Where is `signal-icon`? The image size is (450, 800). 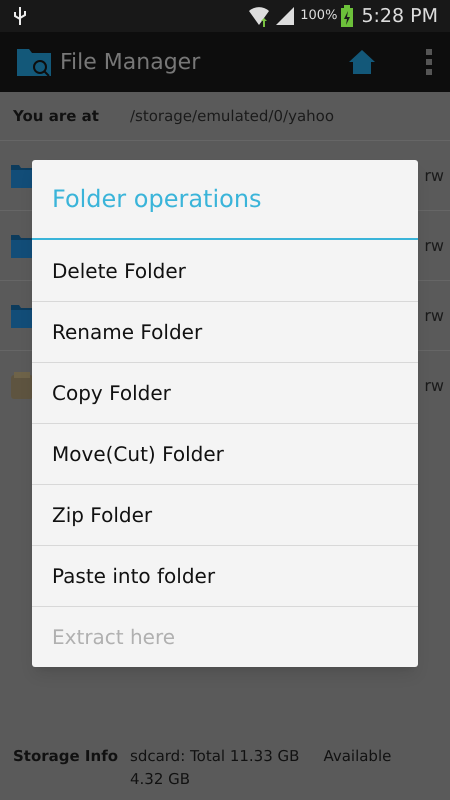 signal-icon is located at coordinates (285, 16).